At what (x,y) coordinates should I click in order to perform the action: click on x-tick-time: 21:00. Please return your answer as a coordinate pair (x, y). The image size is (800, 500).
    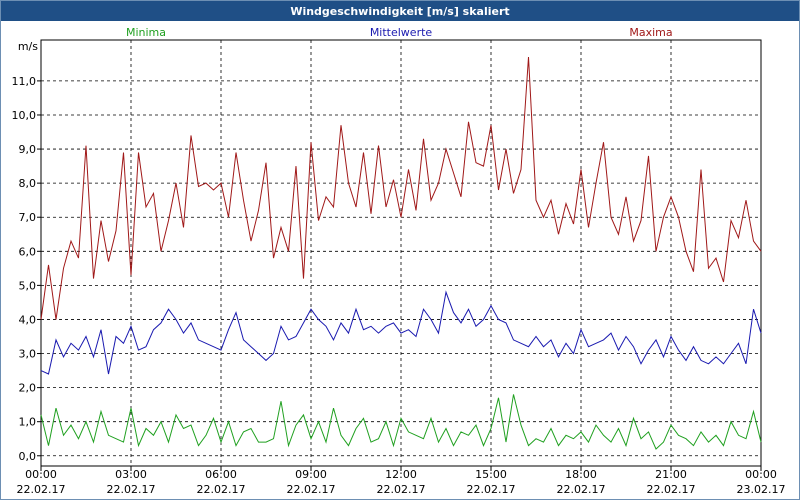
    Looking at the image, I should click on (671, 474).